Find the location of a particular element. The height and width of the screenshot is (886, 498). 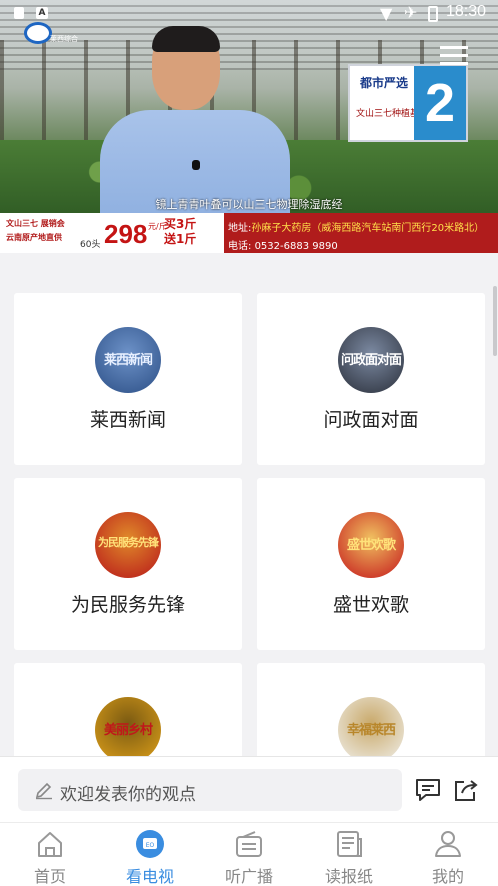

nav-item-home: 首页 is located at coordinates (50, 854).